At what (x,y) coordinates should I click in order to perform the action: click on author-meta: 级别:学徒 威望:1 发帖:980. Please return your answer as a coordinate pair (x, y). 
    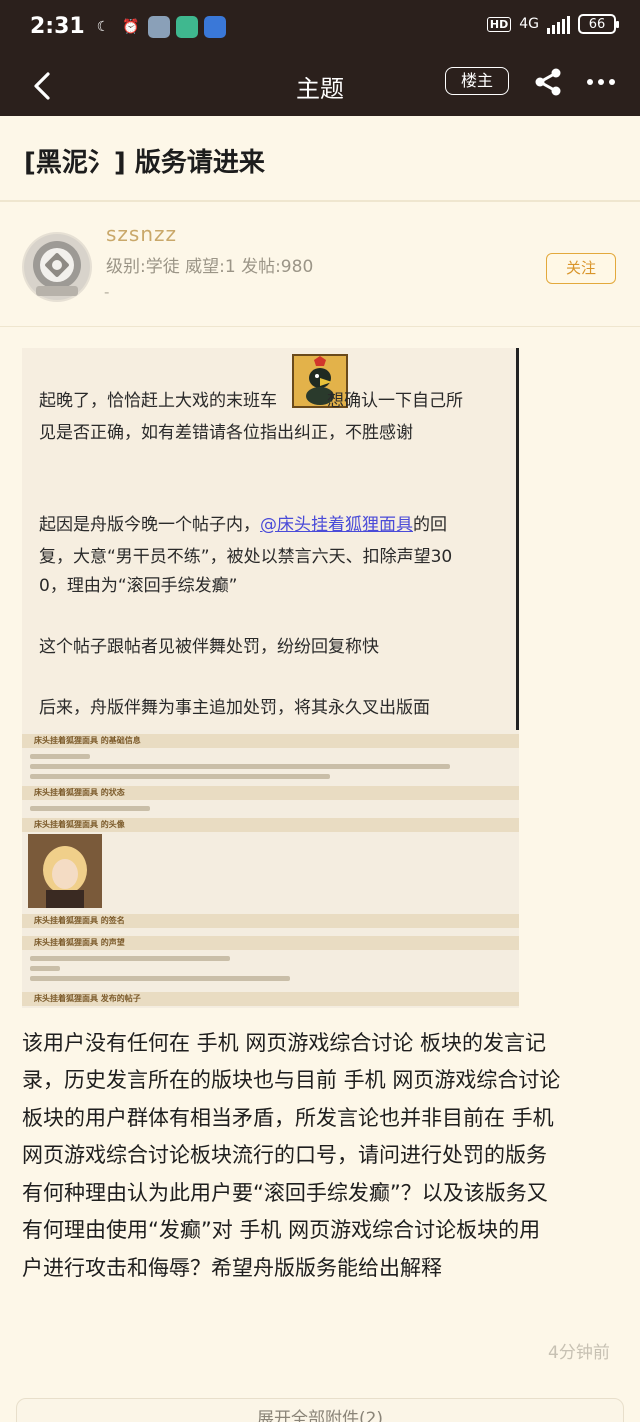
    Looking at the image, I should click on (210, 267).